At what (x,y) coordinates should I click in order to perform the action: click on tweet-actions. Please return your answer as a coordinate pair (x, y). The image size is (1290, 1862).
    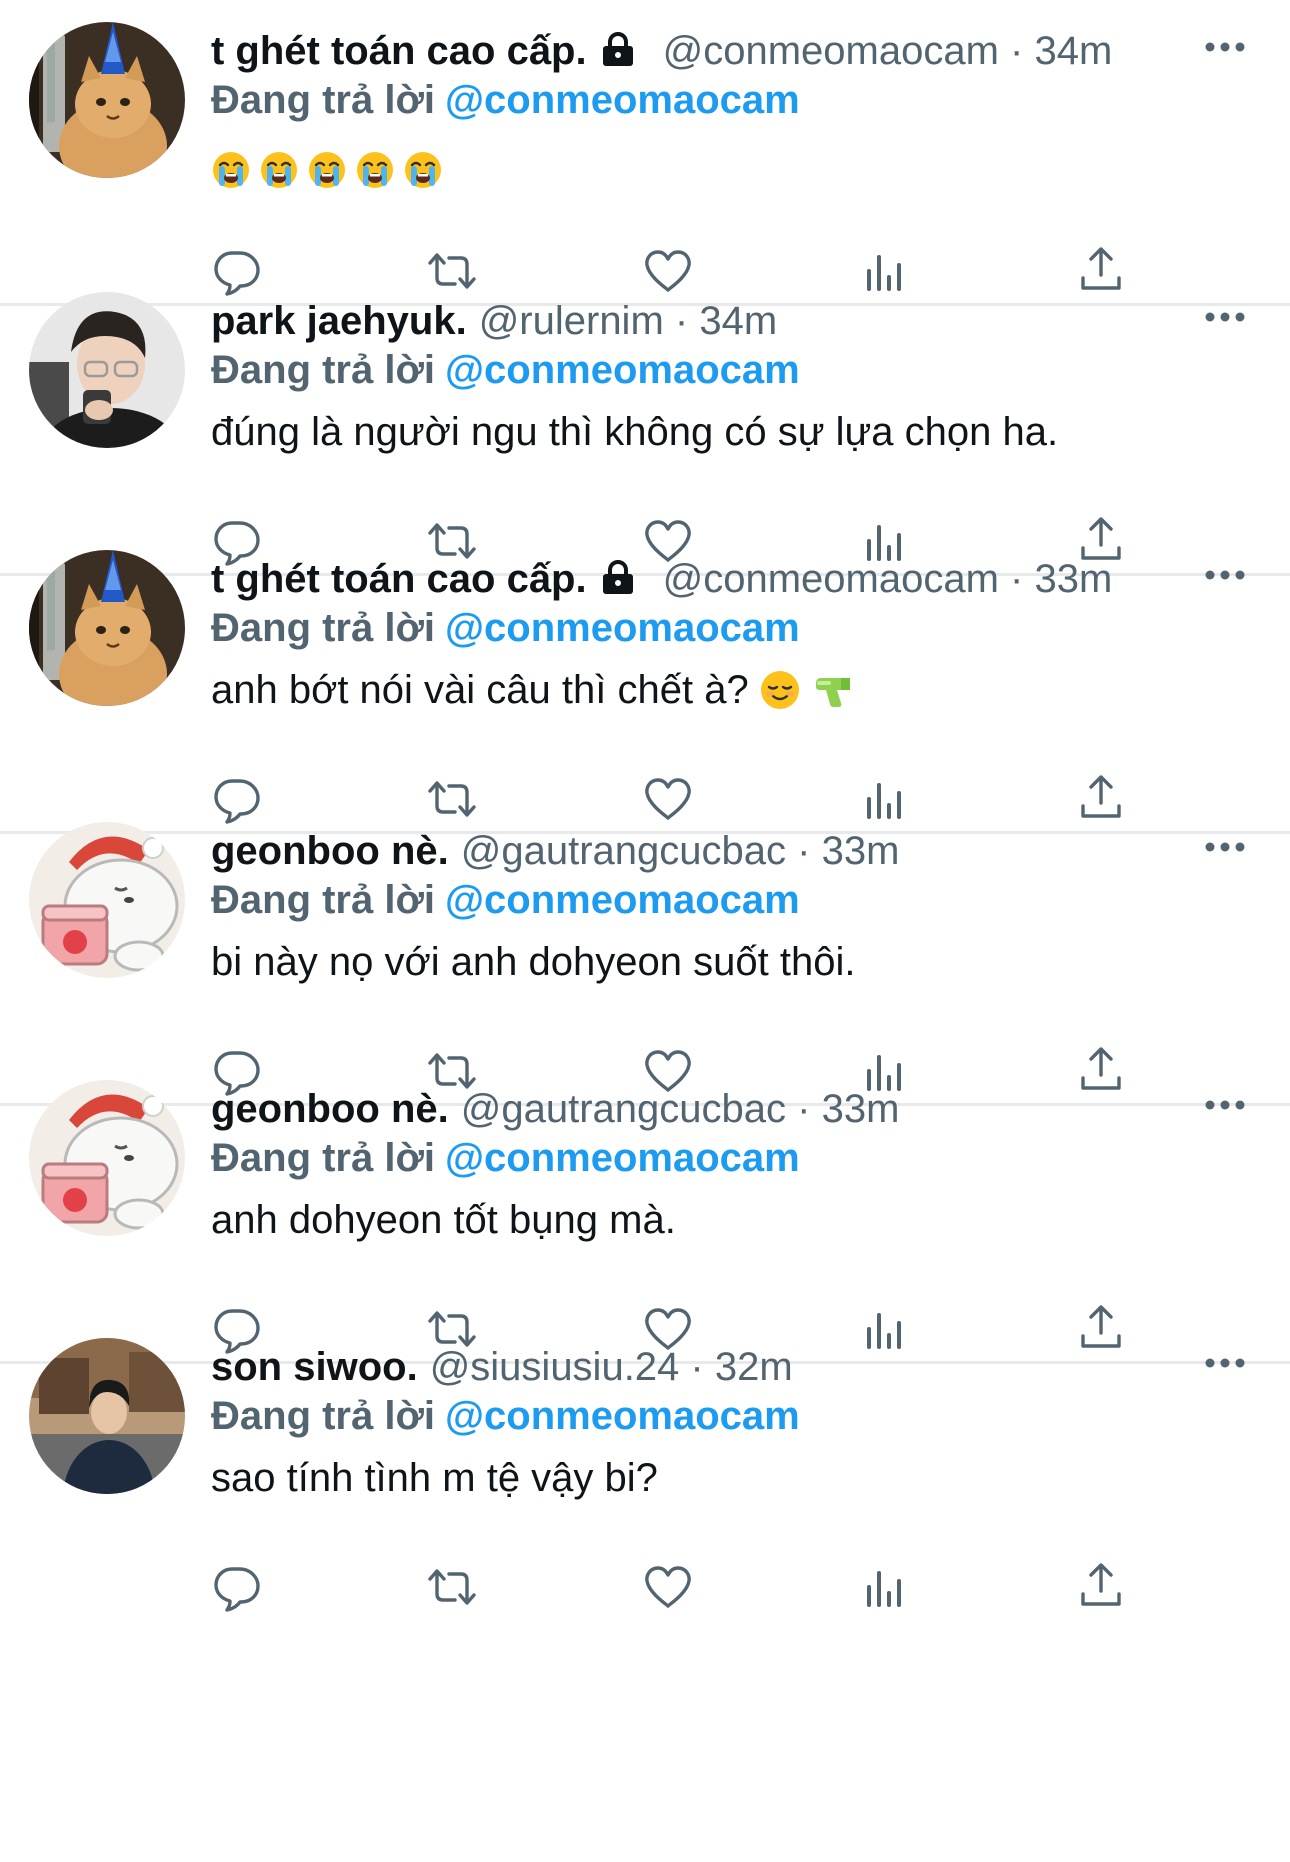
    Looking at the image, I should click on (645, 1587).